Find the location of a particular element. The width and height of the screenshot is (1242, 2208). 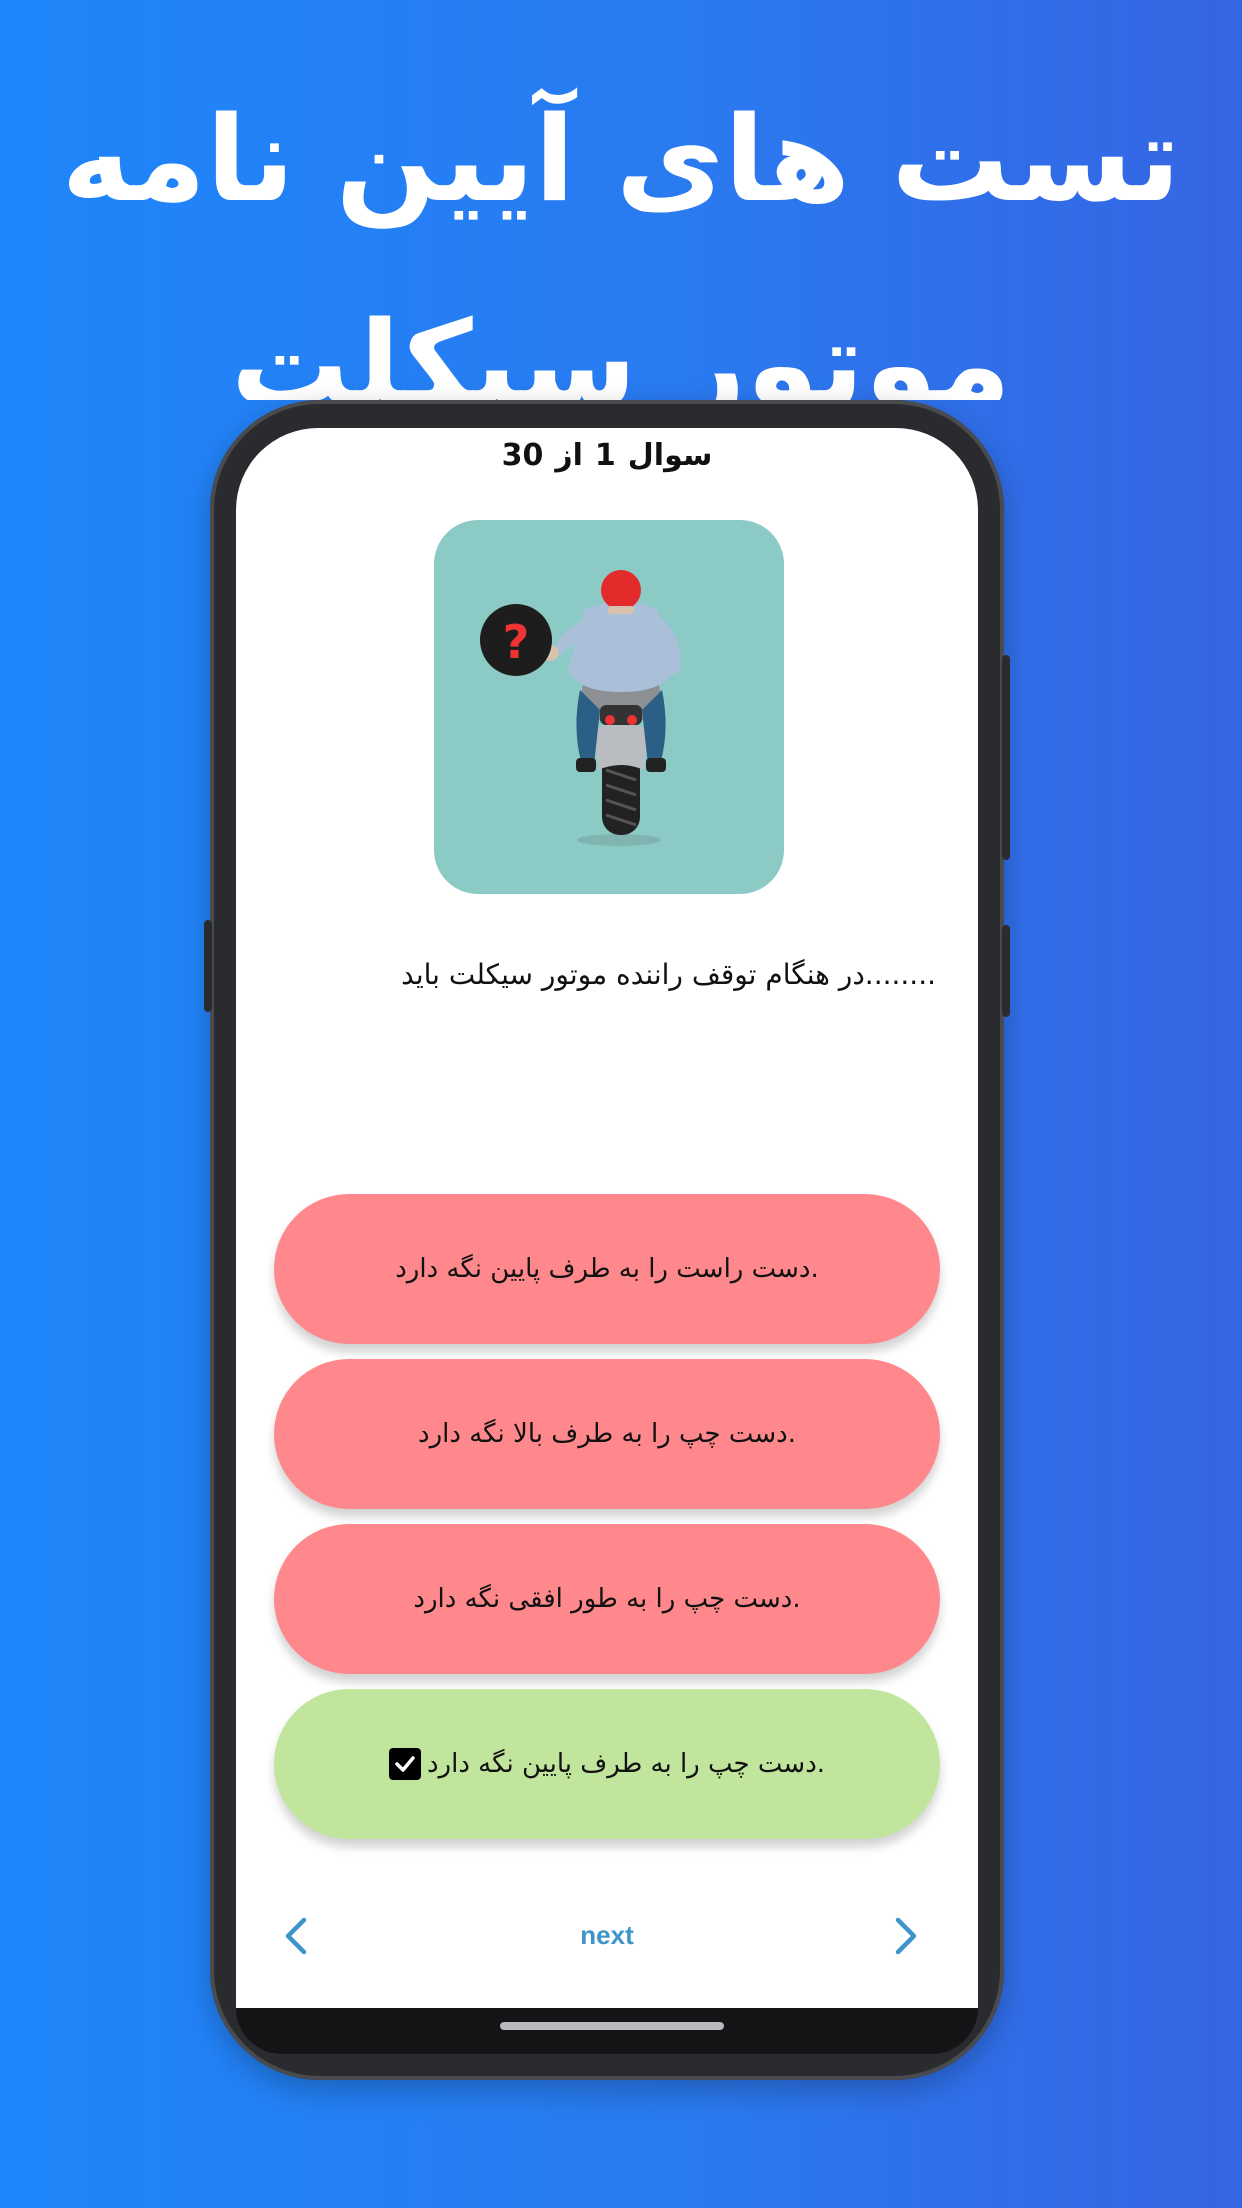

chevron-right-icon is located at coordinates (906, 1936).